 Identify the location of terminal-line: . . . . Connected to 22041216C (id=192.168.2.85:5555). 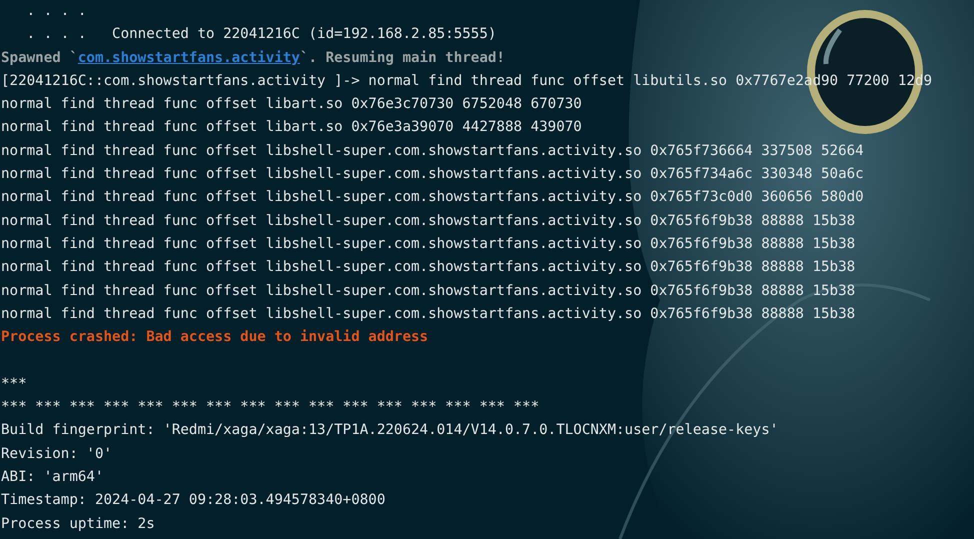
(261, 34).